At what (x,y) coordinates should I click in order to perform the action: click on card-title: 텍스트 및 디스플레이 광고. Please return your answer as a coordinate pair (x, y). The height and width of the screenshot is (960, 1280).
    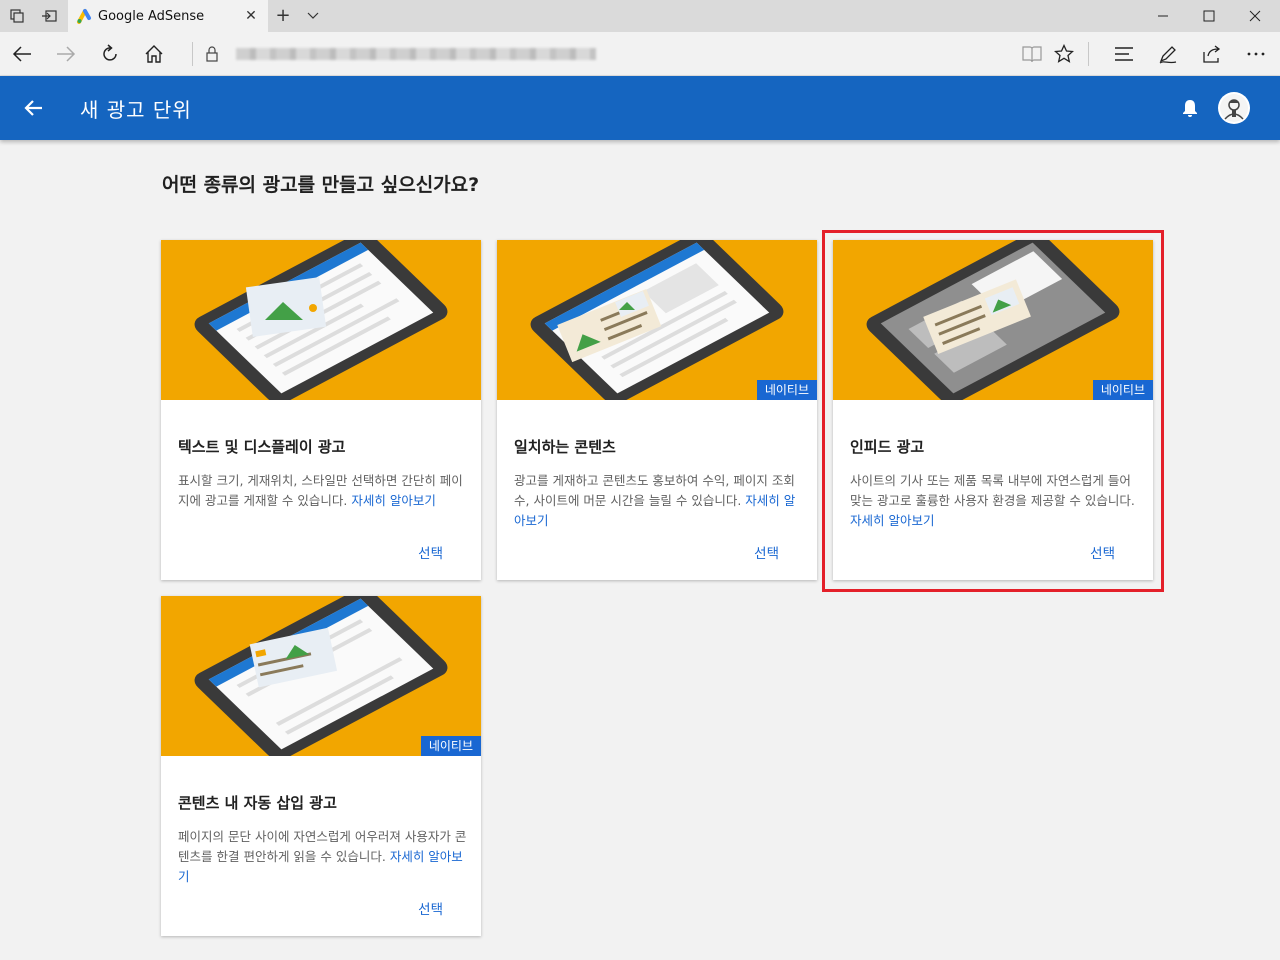
    Looking at the image, I should click on (262, 447).